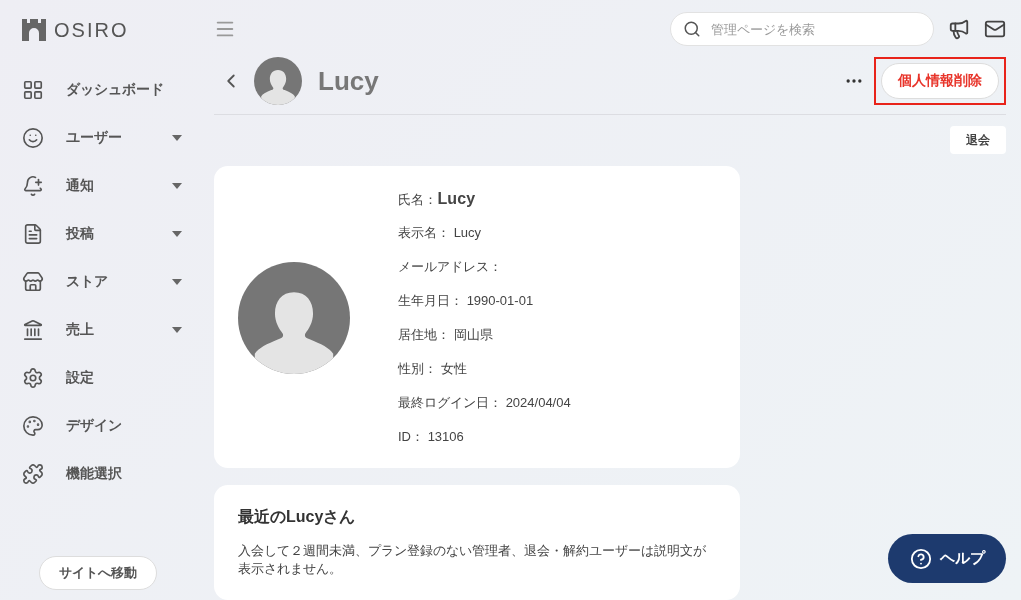 Image resolution: width=1021 pixels, height=600 pixels. Describe the element at coordinates (116, 426) in the screenshot. I see `sidebar-item: デザイン` at that location.